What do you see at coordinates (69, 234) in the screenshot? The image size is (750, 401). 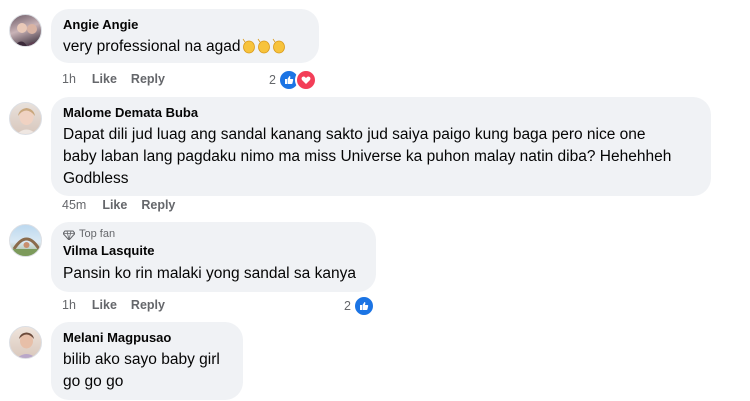 I see `diamond-icon` at bounding box center [69, 234].